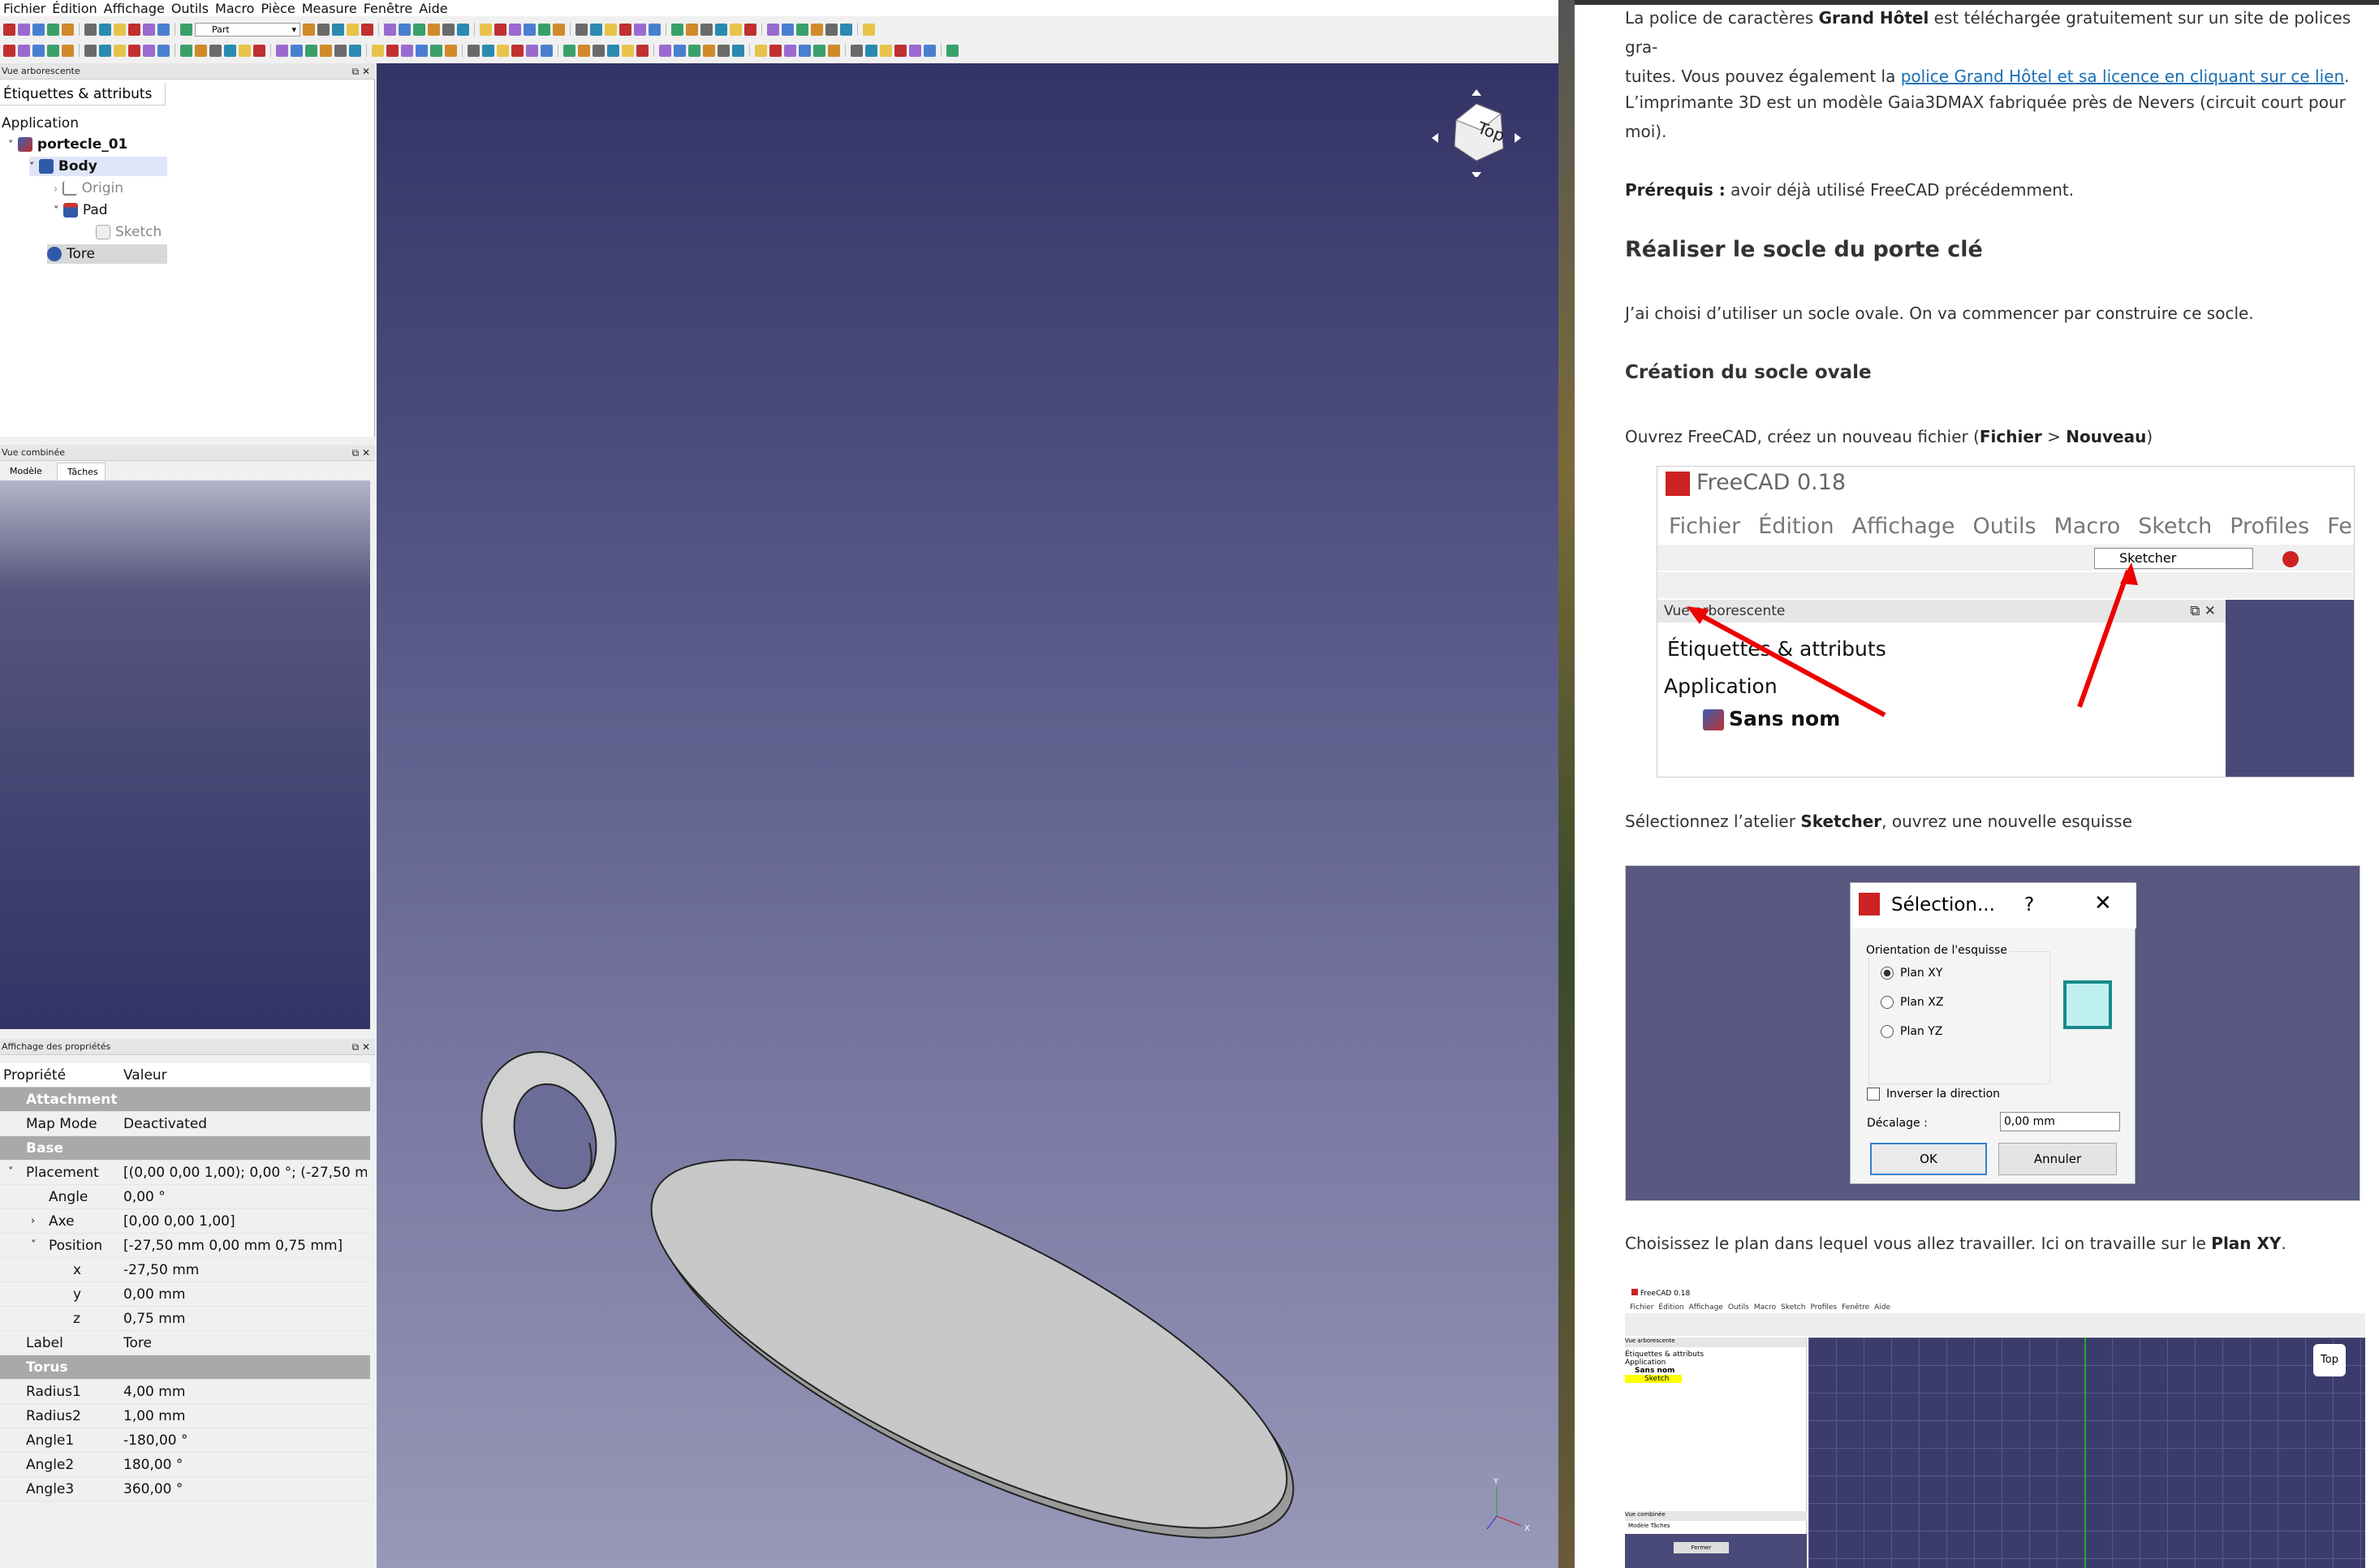 The height and width of the screenshot is (1568, 2379). I want to click on property-value: 180,00 °, so click(245, 1465).